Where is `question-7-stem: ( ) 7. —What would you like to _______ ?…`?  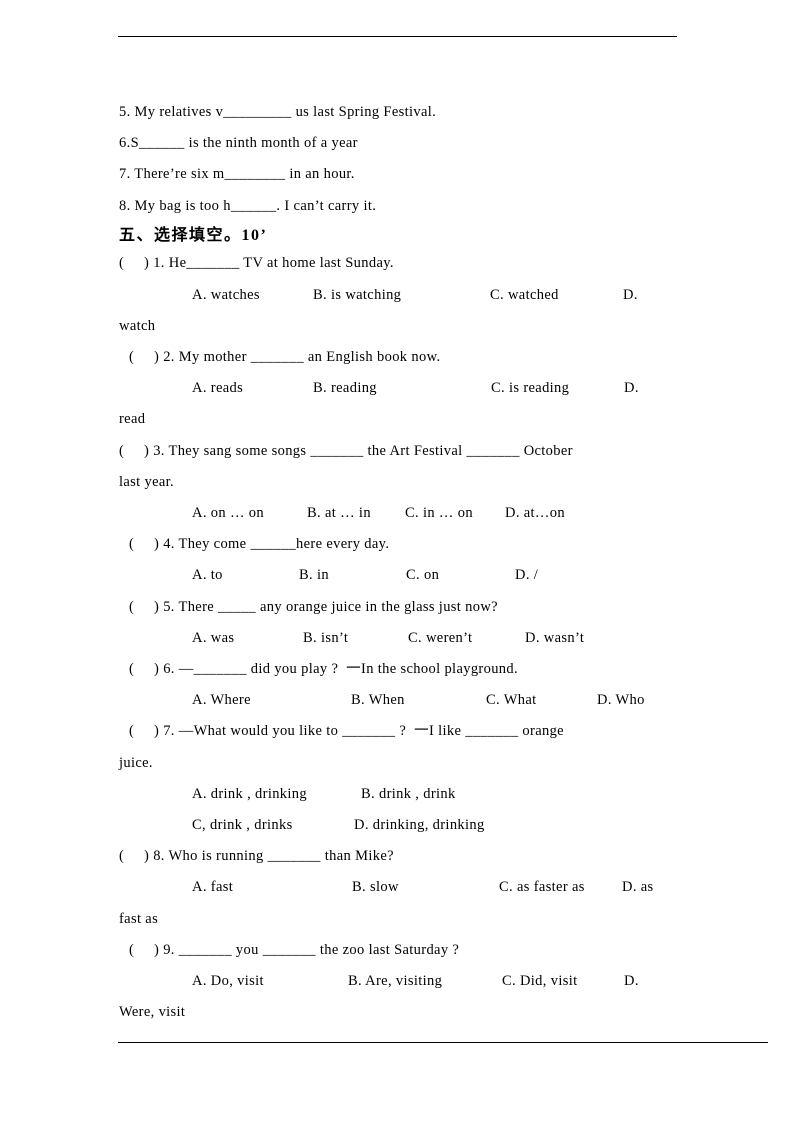
question-7-stem: ( ) 7. —What would you like to _______ ?… is located at coordinates (346, 731).